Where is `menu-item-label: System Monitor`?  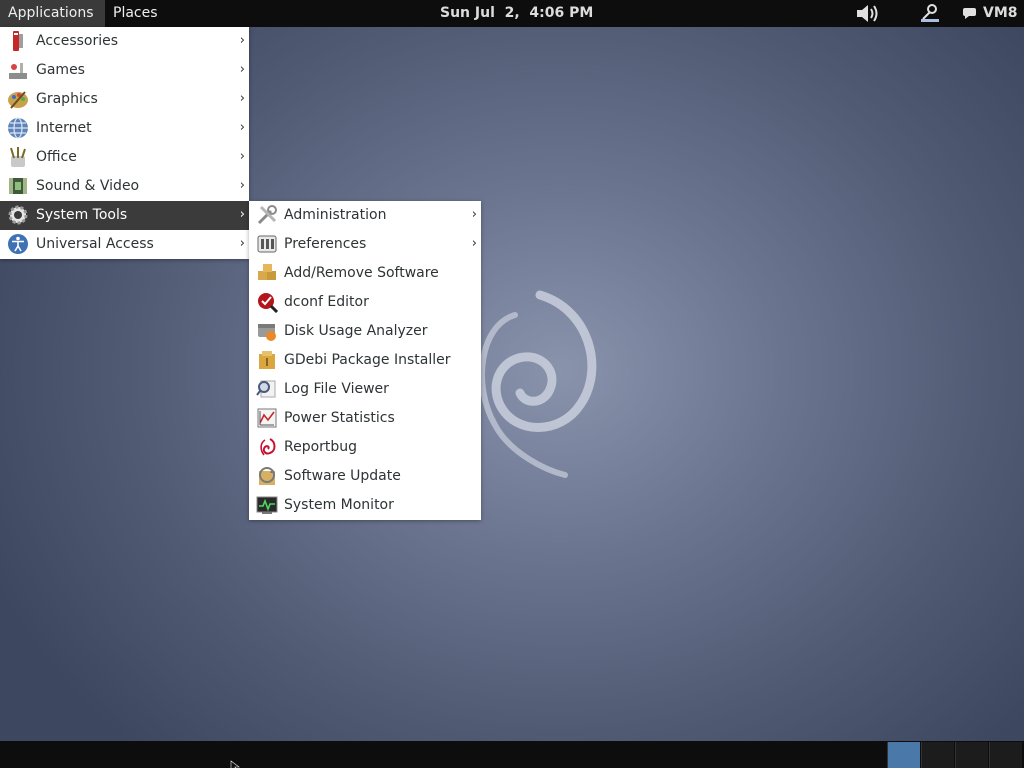
menu-item-label: System Monitor is located at coordinates (339, 505).